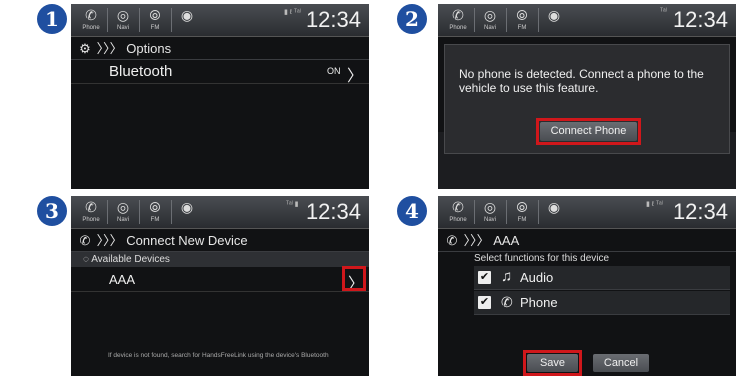 This screenshot has height=378, width=739. What do you see at coordinates (412, 211) in the screenshot?
I see `step-badge-4: 4` at bounding box center [412, 211].